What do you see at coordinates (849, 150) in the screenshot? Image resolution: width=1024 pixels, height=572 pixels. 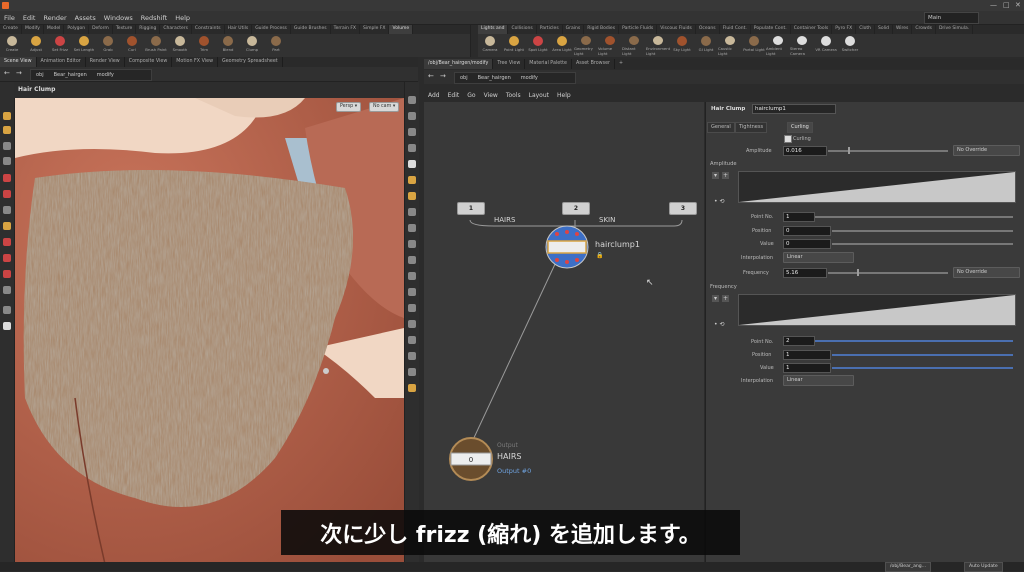 I see `amplitude-slider-handle` at bounding box center [849, 150].